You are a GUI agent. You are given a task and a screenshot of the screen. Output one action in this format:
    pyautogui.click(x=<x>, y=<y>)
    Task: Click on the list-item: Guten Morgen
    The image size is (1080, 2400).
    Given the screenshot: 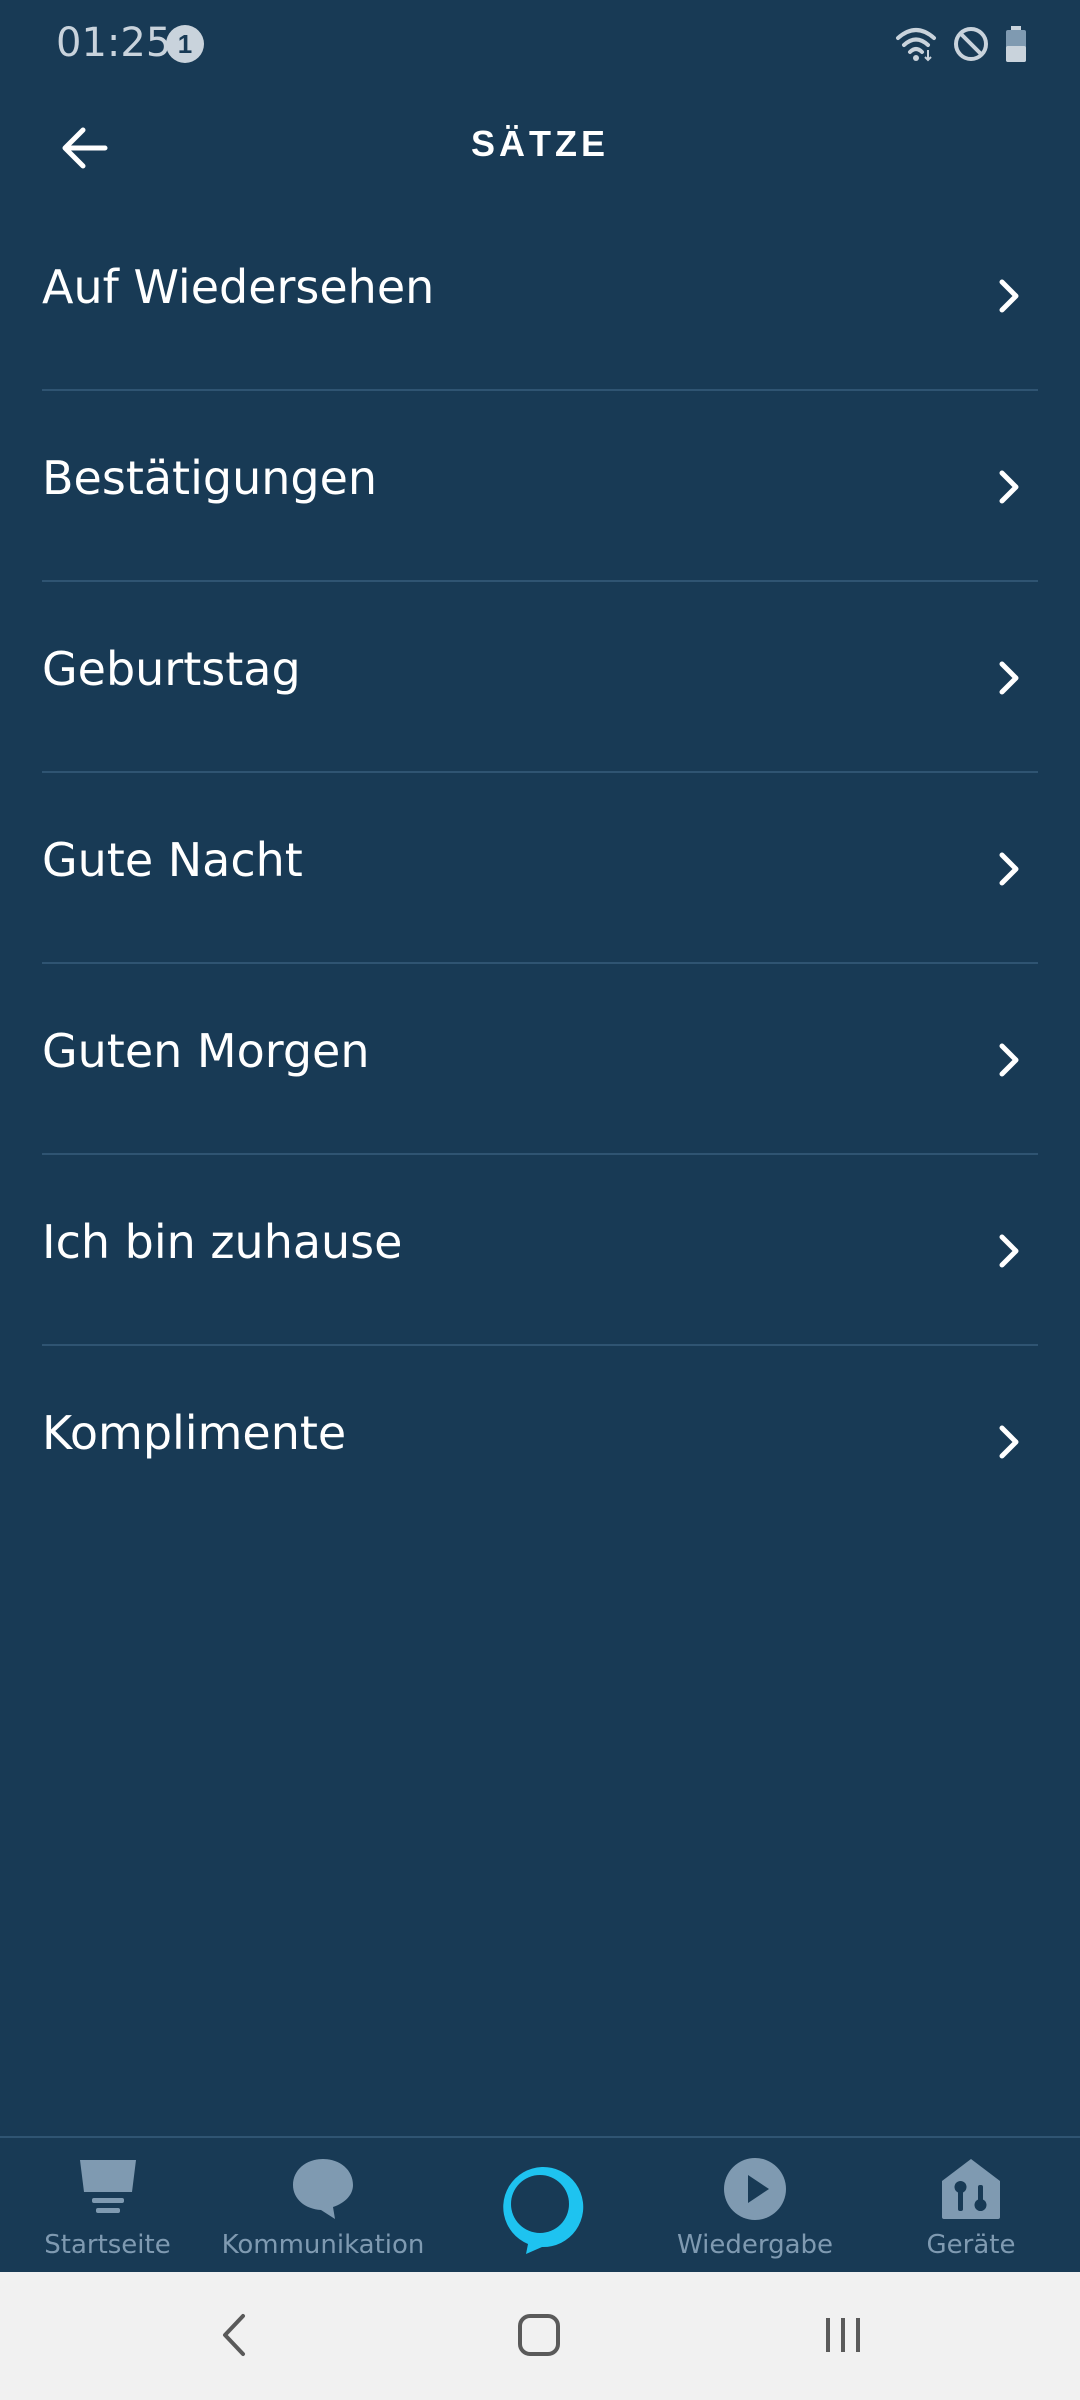 What is the action you would take?
    pyautogui.click(x=540, y=1059)
    